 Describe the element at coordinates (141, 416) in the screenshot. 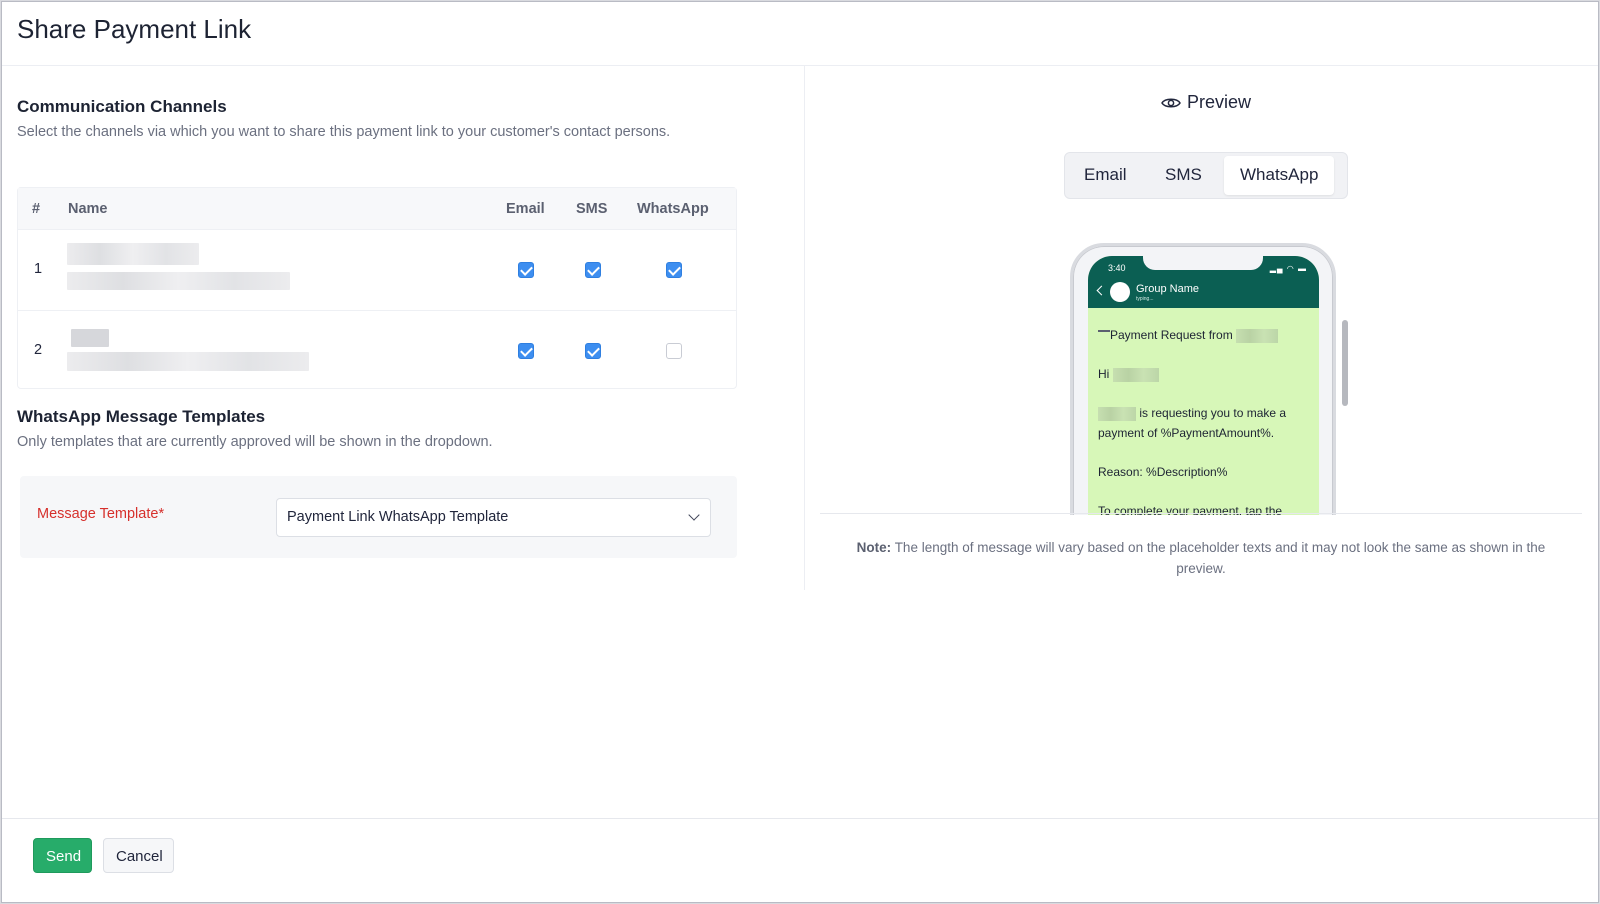

I see `templates-title: WhatsApp Message Templates` at that location.